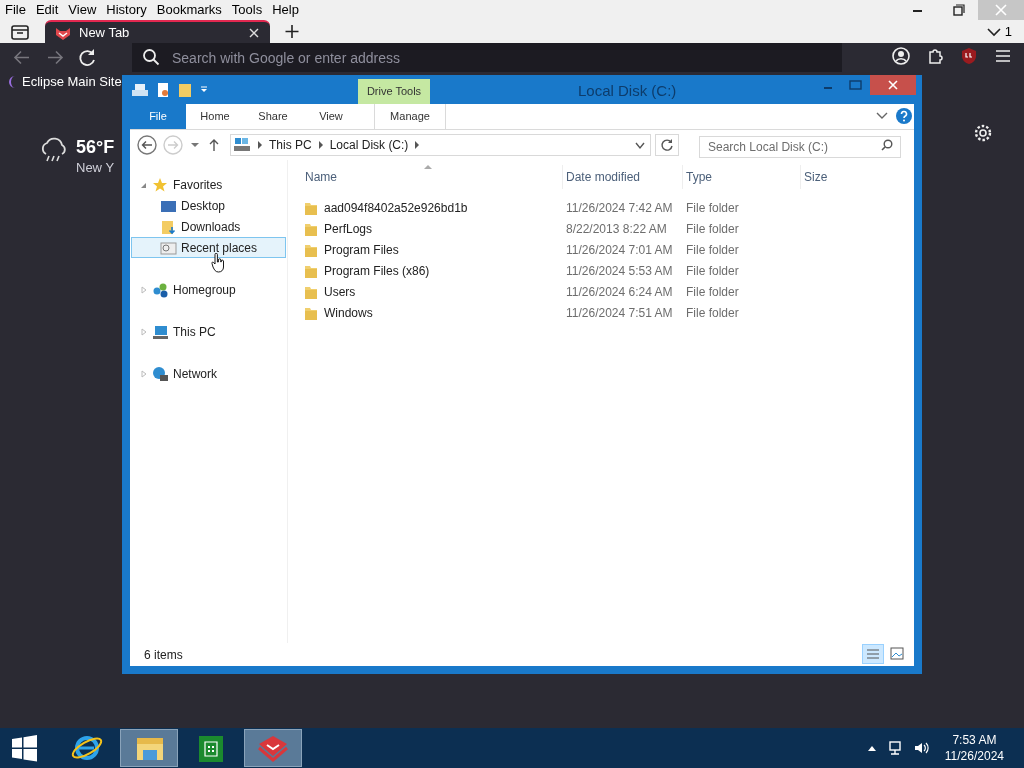 The image size is (1024, 768). Describe the element at coordinates (619, 250) in the screenshot. I see `date-cell-text: 11/26/2024 7:01 AM` at that location.